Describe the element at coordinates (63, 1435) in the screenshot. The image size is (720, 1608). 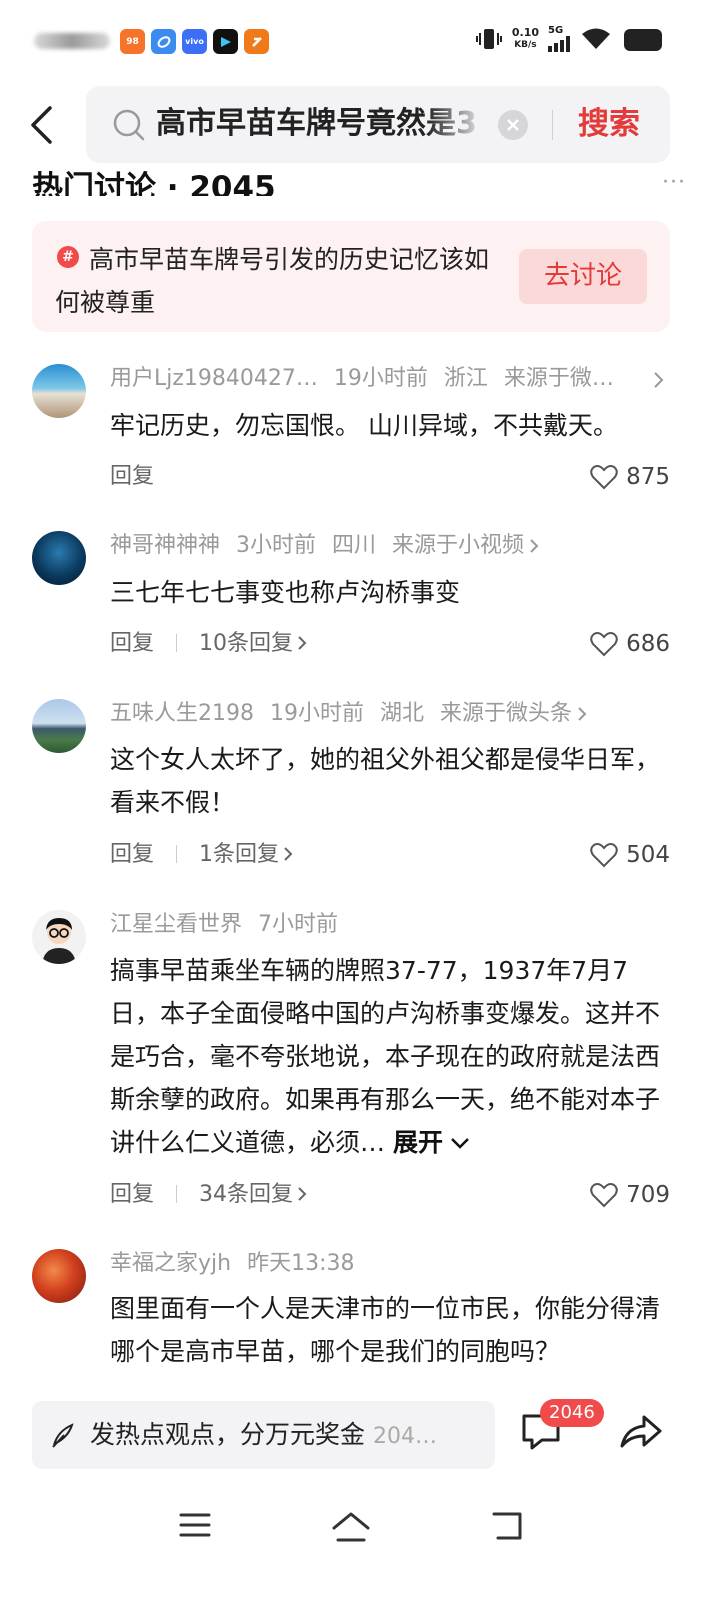
I see `pen-icon` at that location.